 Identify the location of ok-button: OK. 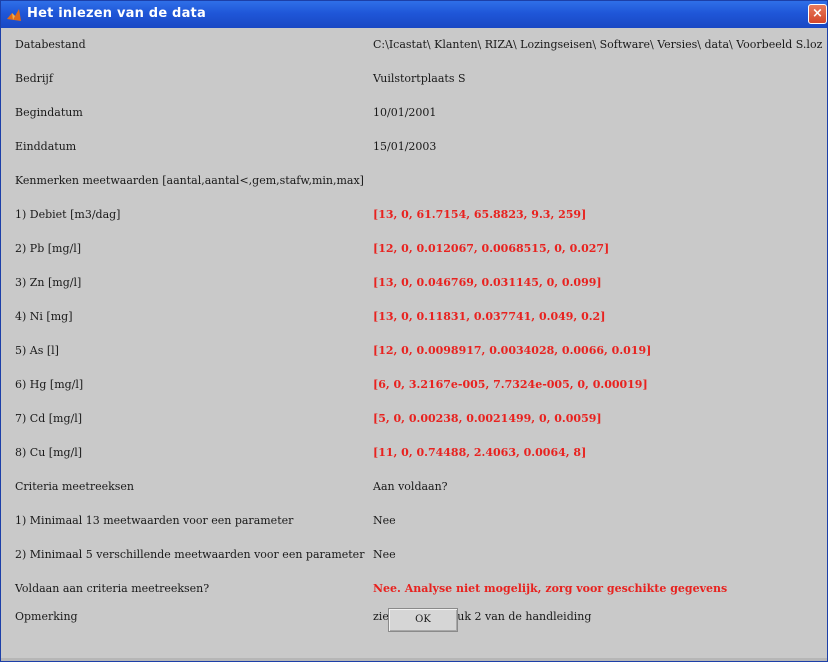
(423, 620).